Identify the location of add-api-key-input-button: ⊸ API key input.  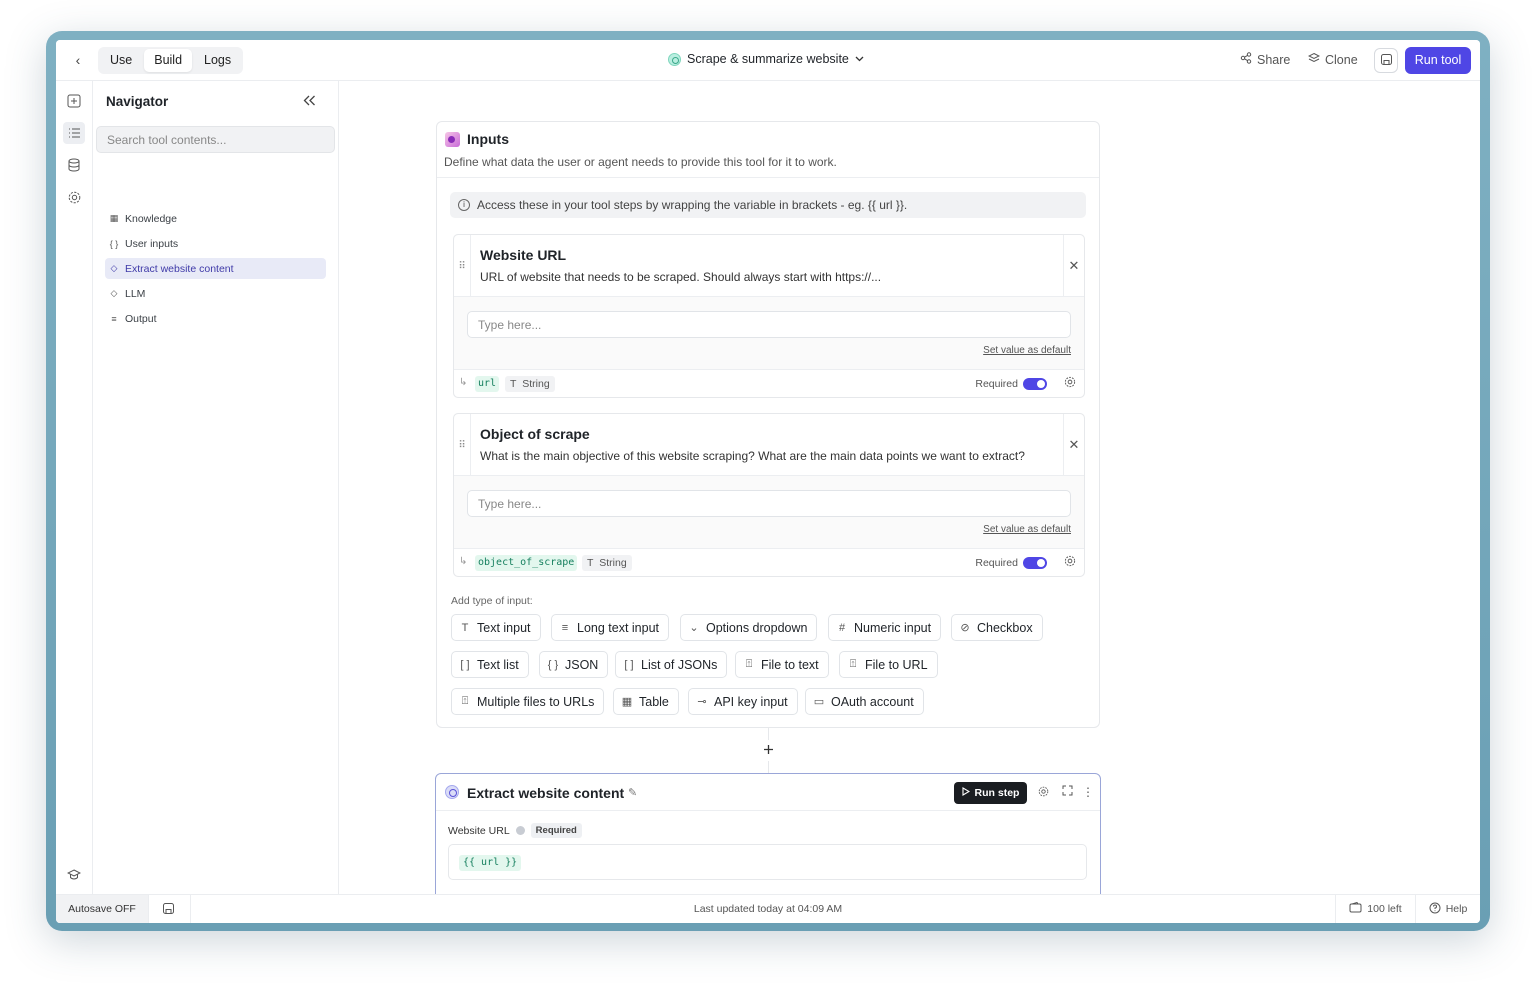
(743, 701).